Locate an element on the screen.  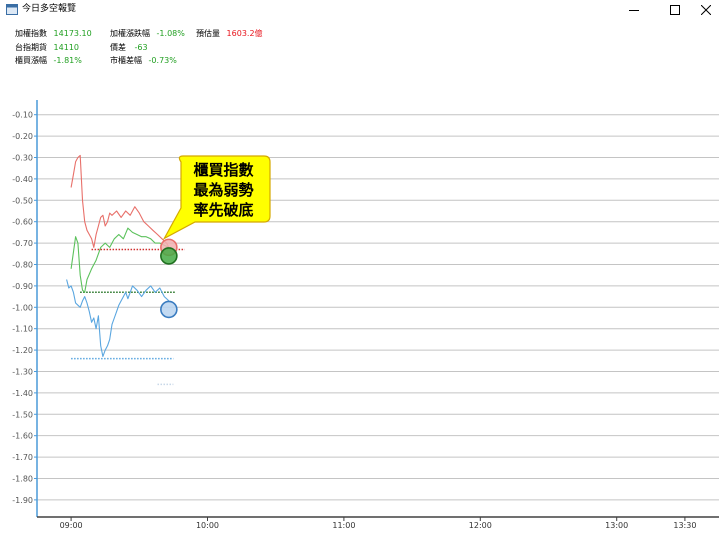
basis-row: 價差 -63 is located at coordinates (129, 47).